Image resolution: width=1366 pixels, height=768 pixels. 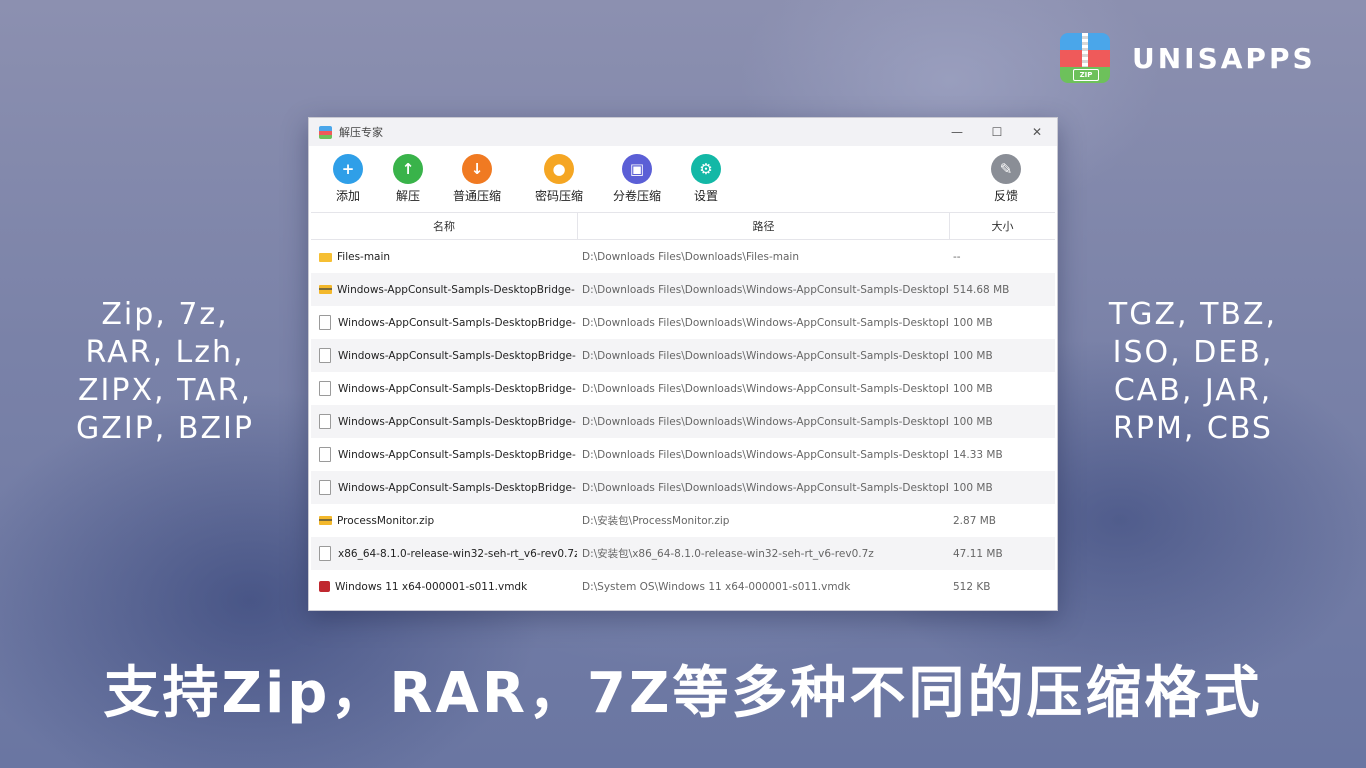 I want to click on extract-icon: ↑, so click(x=408, y=169).